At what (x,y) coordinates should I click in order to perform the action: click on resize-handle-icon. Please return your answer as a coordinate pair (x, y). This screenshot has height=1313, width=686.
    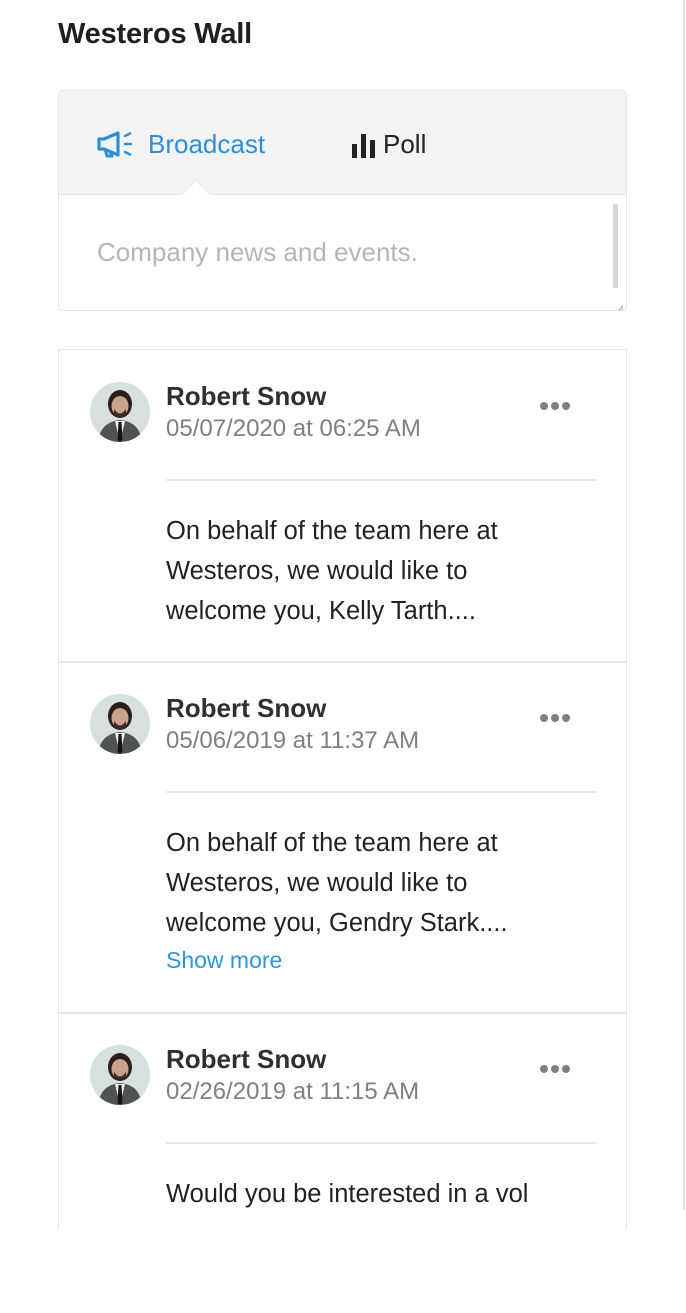
    Looking at the image, I should click on (620, 305).